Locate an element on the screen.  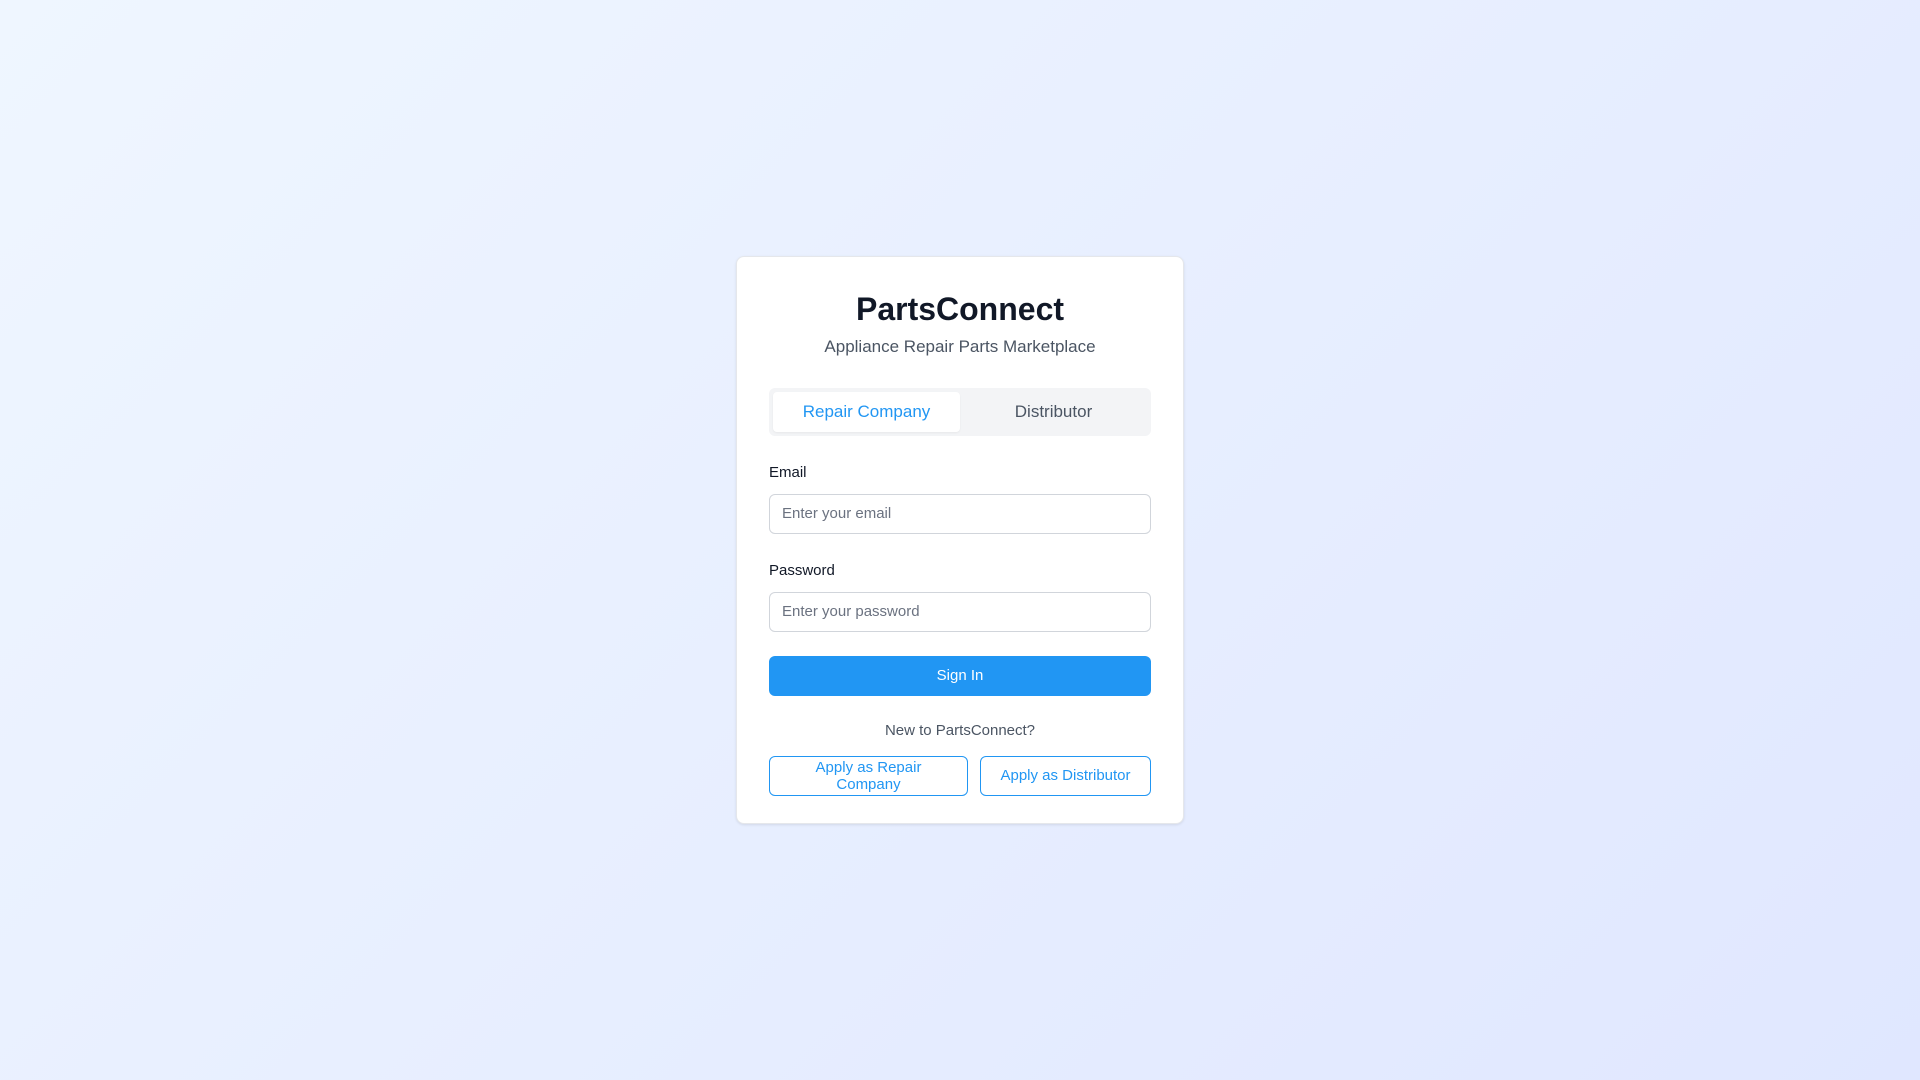
sign-in-button: Sign In is located at coordinates (960, 675).